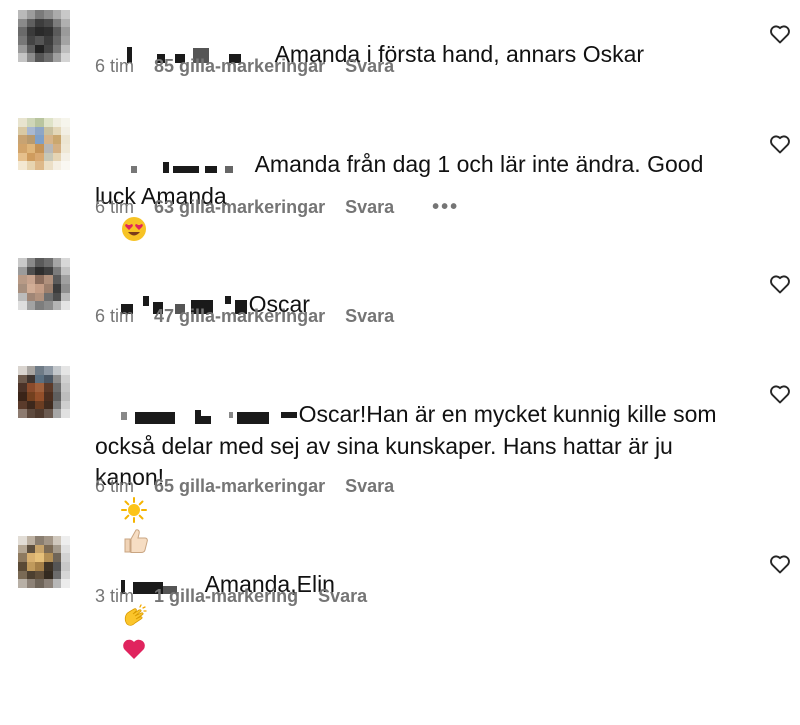  I want to click on comment-meta: 6 tim 63 gilla-markeringar Svara •••, so click(287, 207).